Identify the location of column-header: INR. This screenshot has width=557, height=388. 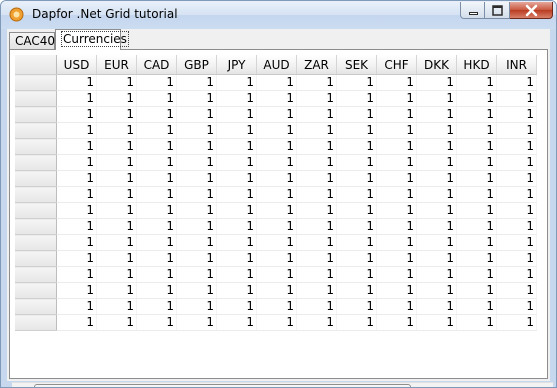
(516, 65).